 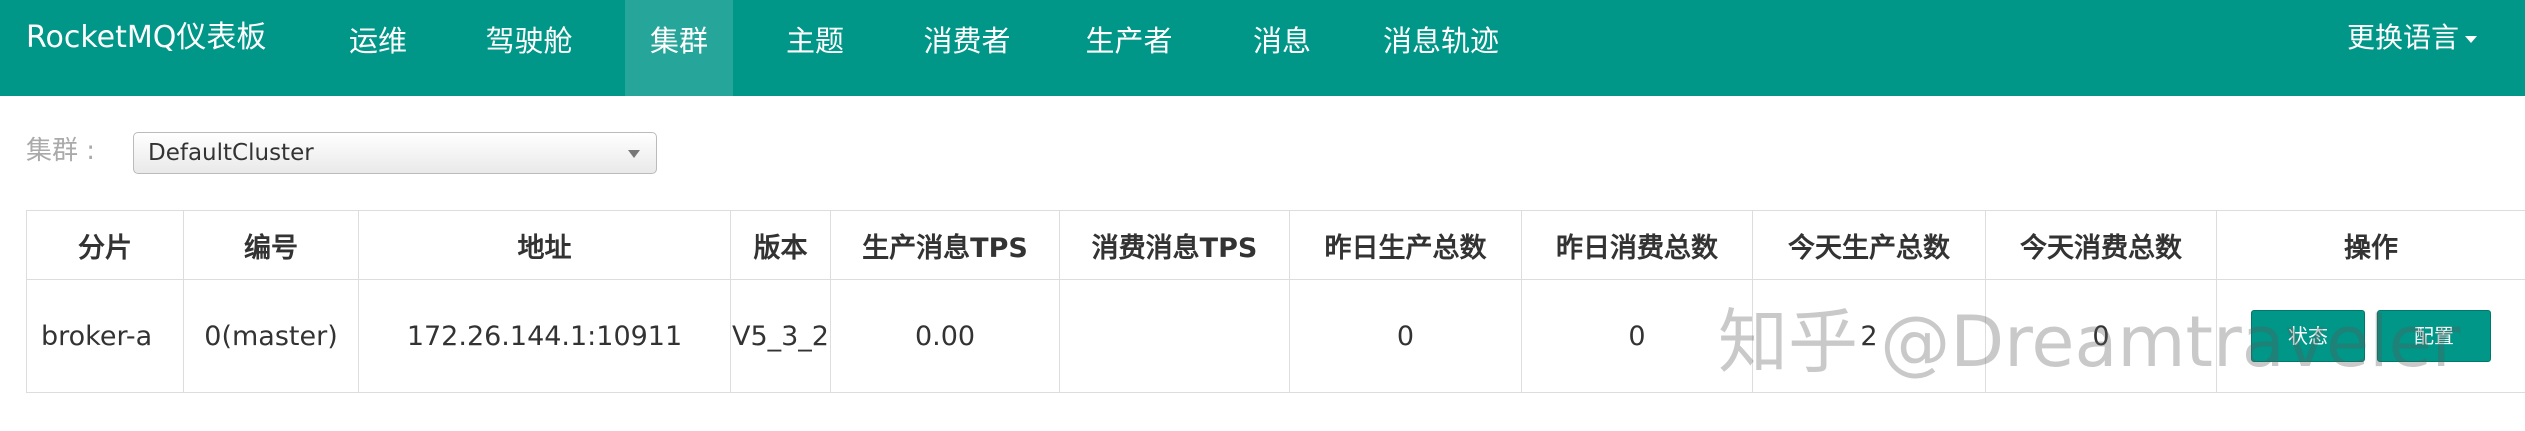 What do you see at coordinates (1405, 336) in the screenshot?
I see `cell-yesterday-produced: 0` at bounding box center [1405, 336].